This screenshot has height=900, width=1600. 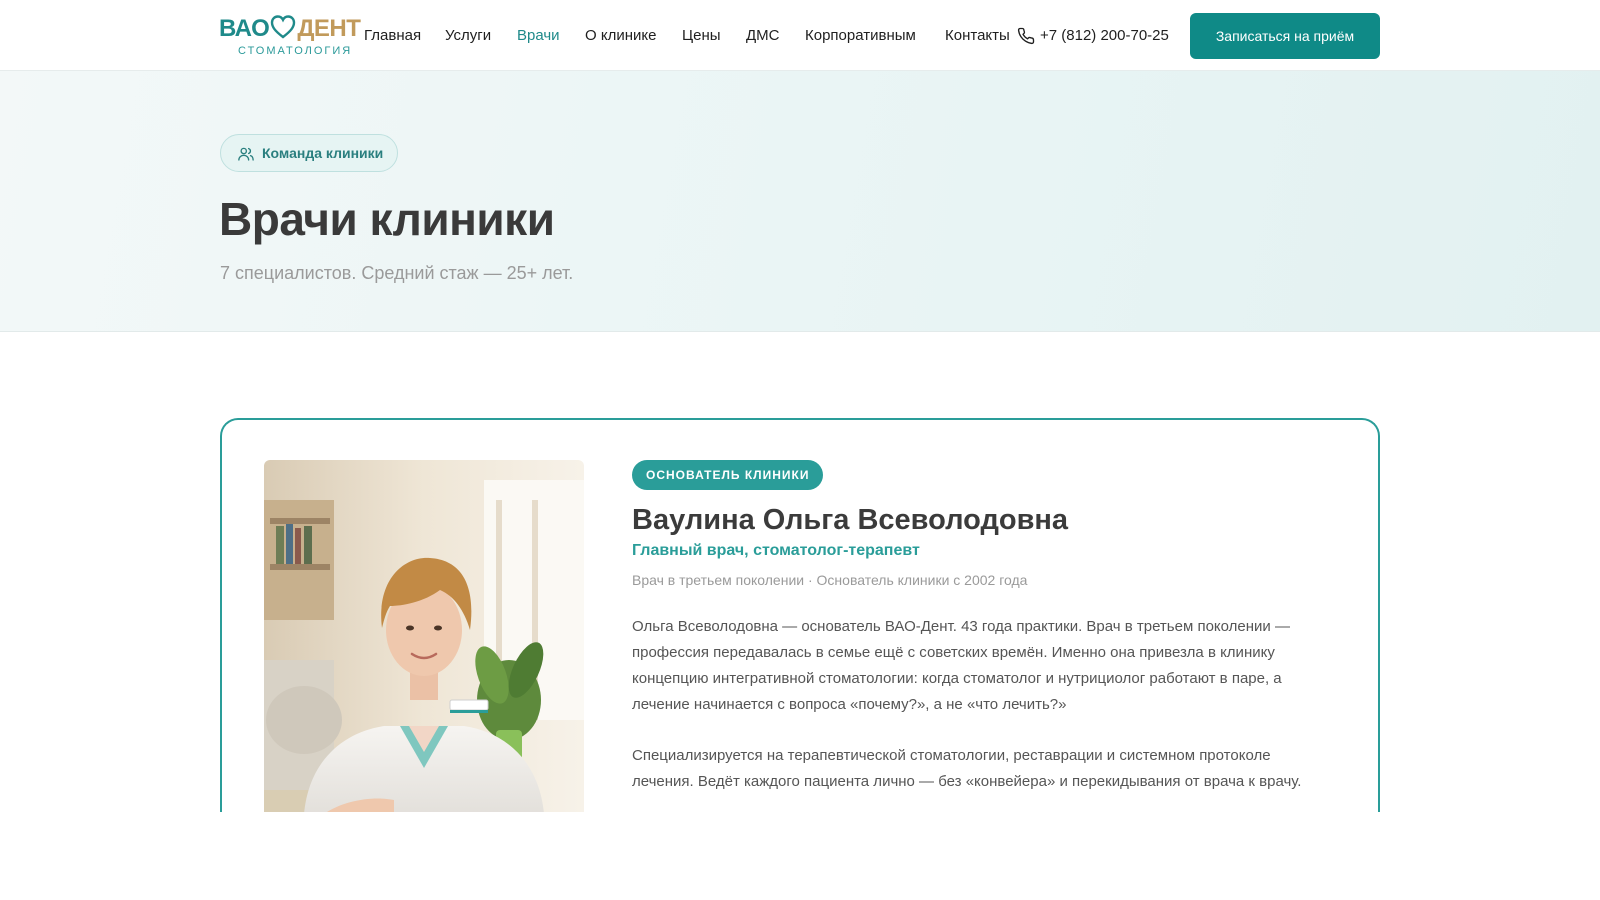 I want to click on doctor-name: Ваулина Ольга Всеволодовна, so click(x=850, y=520).